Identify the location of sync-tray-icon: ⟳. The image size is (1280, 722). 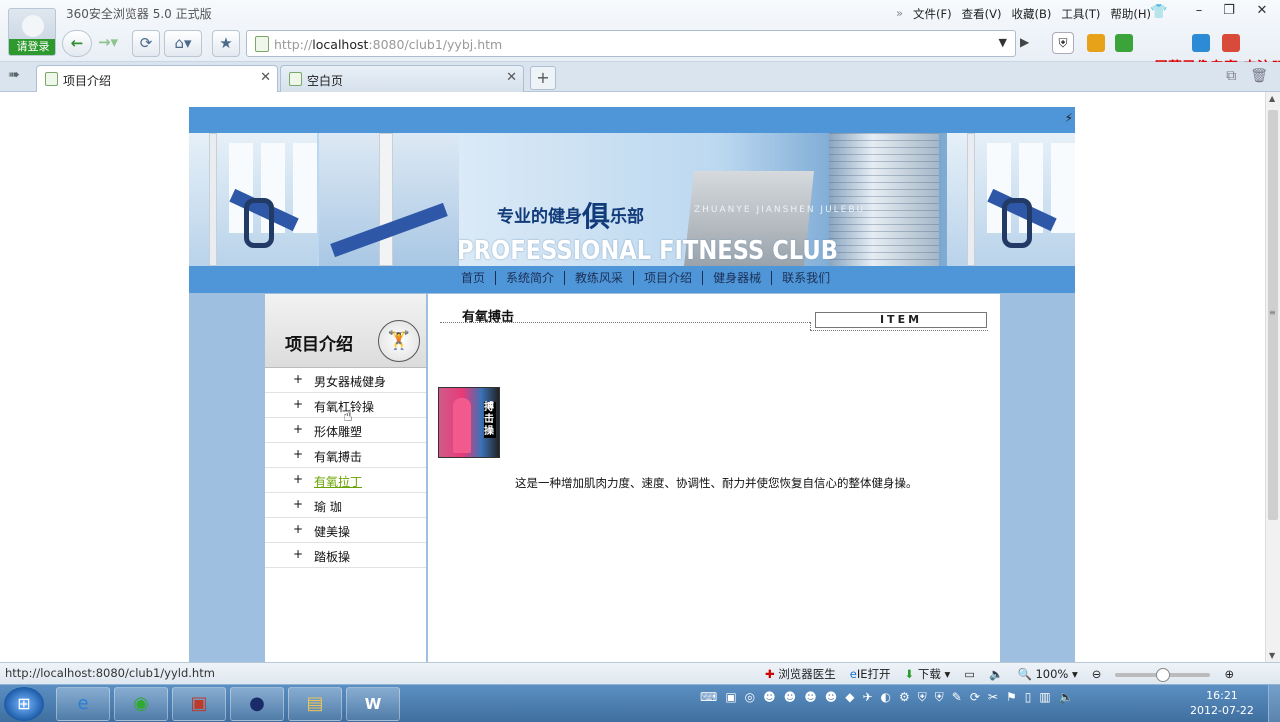
(975, 697).